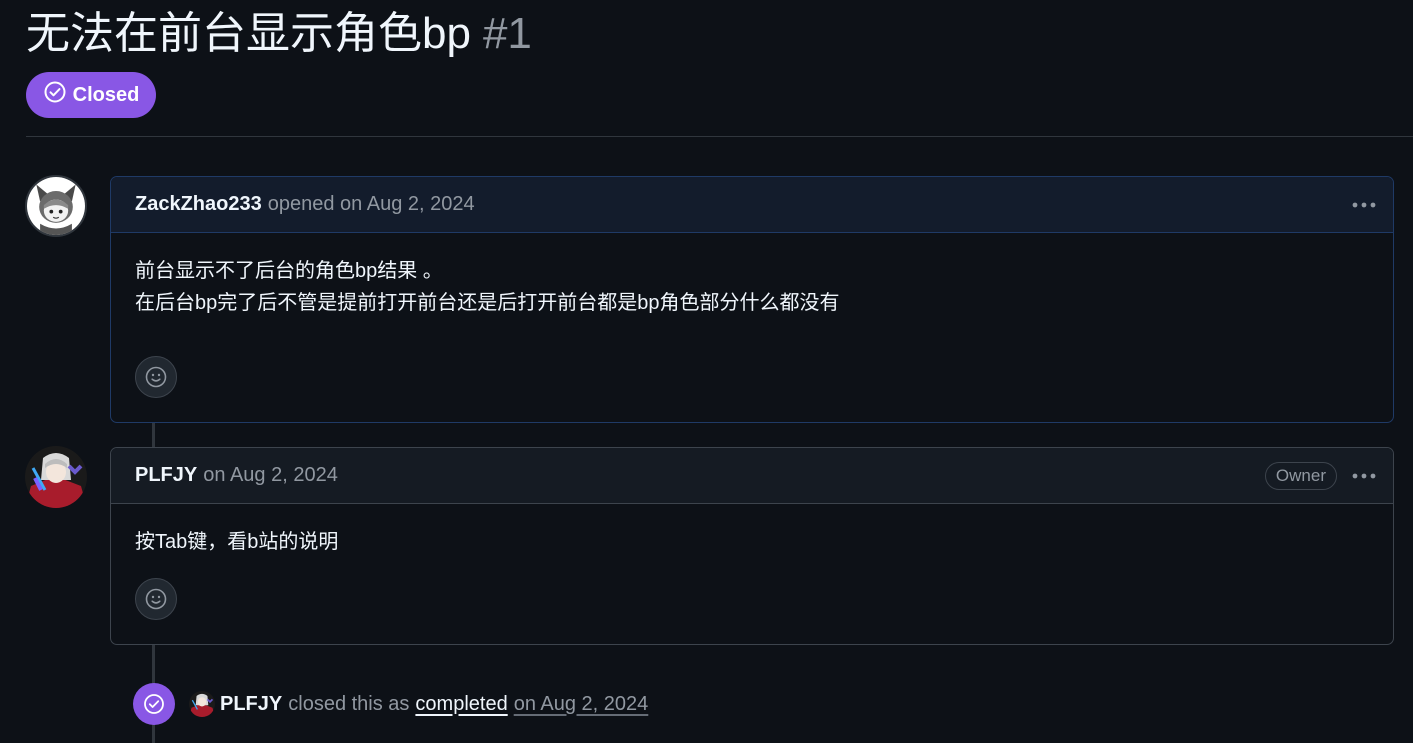 This screenshot has height=743, width=1413. What do you see at coordinates (251, 704) in the screenshot?
I see `event-author: PLFJY` at bounding box center [251, 704].